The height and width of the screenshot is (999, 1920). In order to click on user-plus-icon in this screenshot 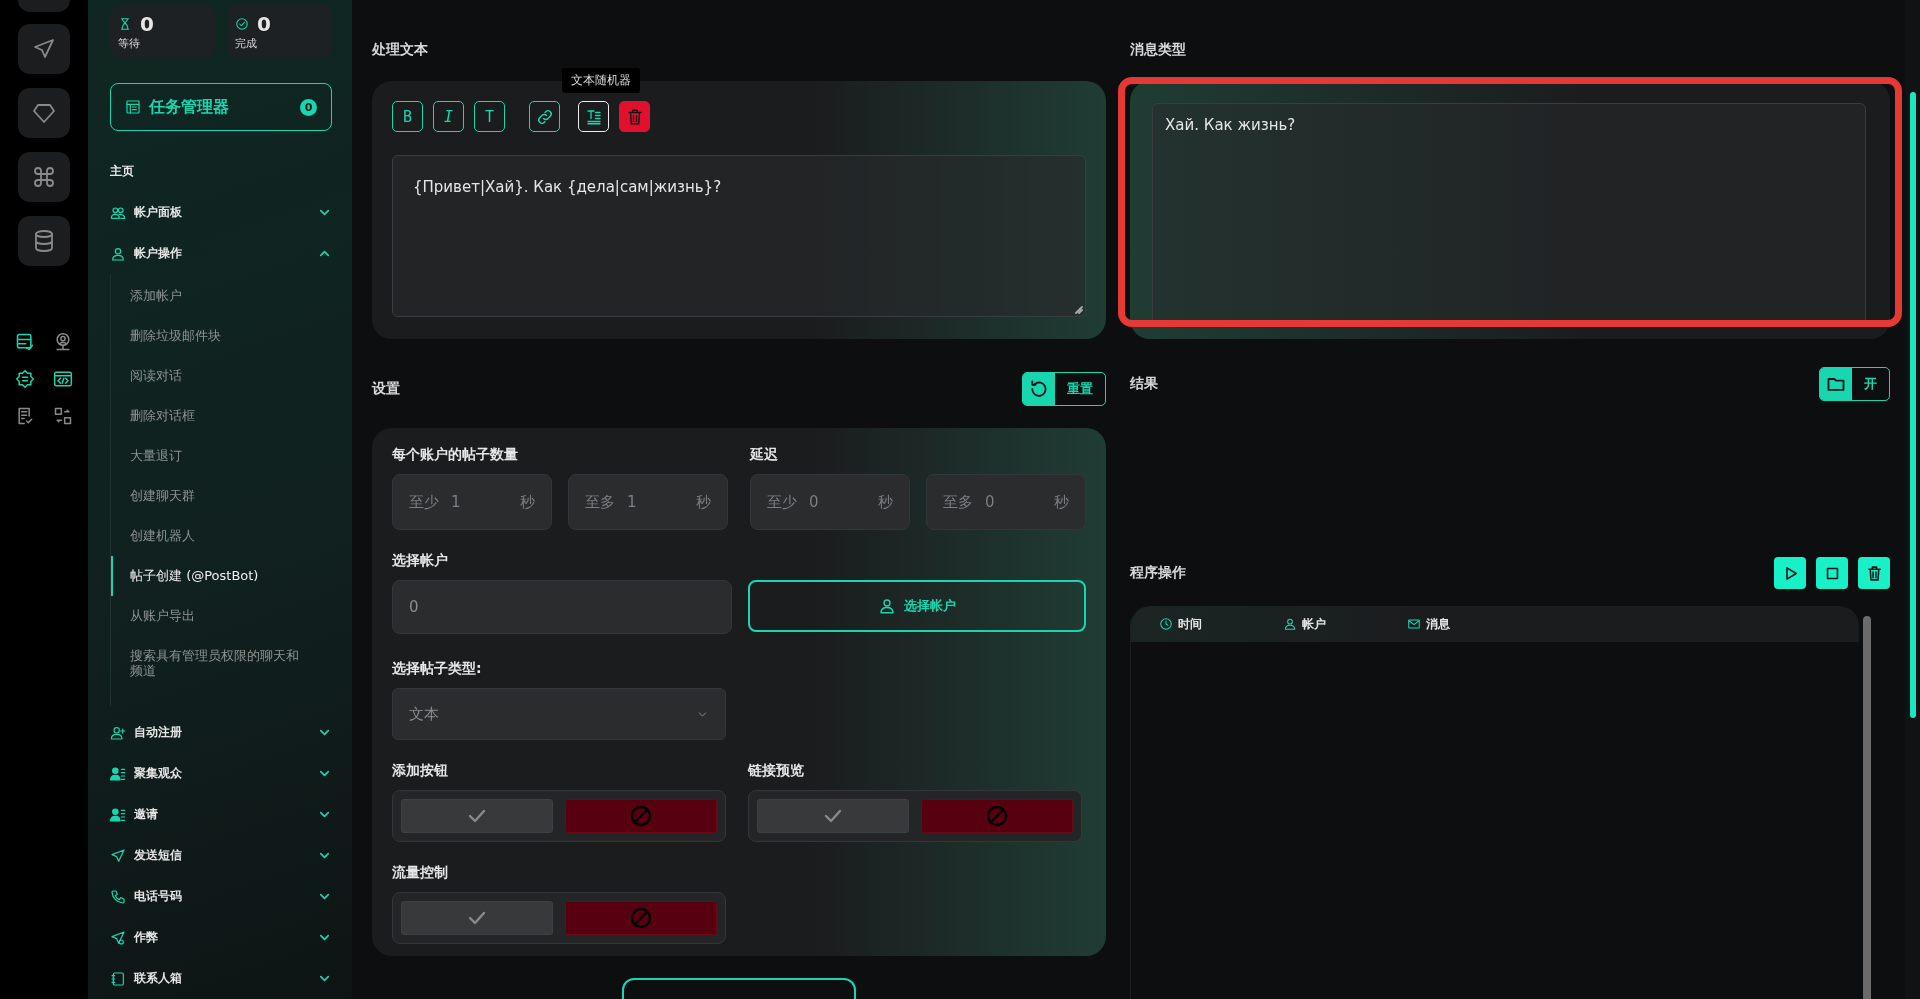, I will do `click(118, 732)`.